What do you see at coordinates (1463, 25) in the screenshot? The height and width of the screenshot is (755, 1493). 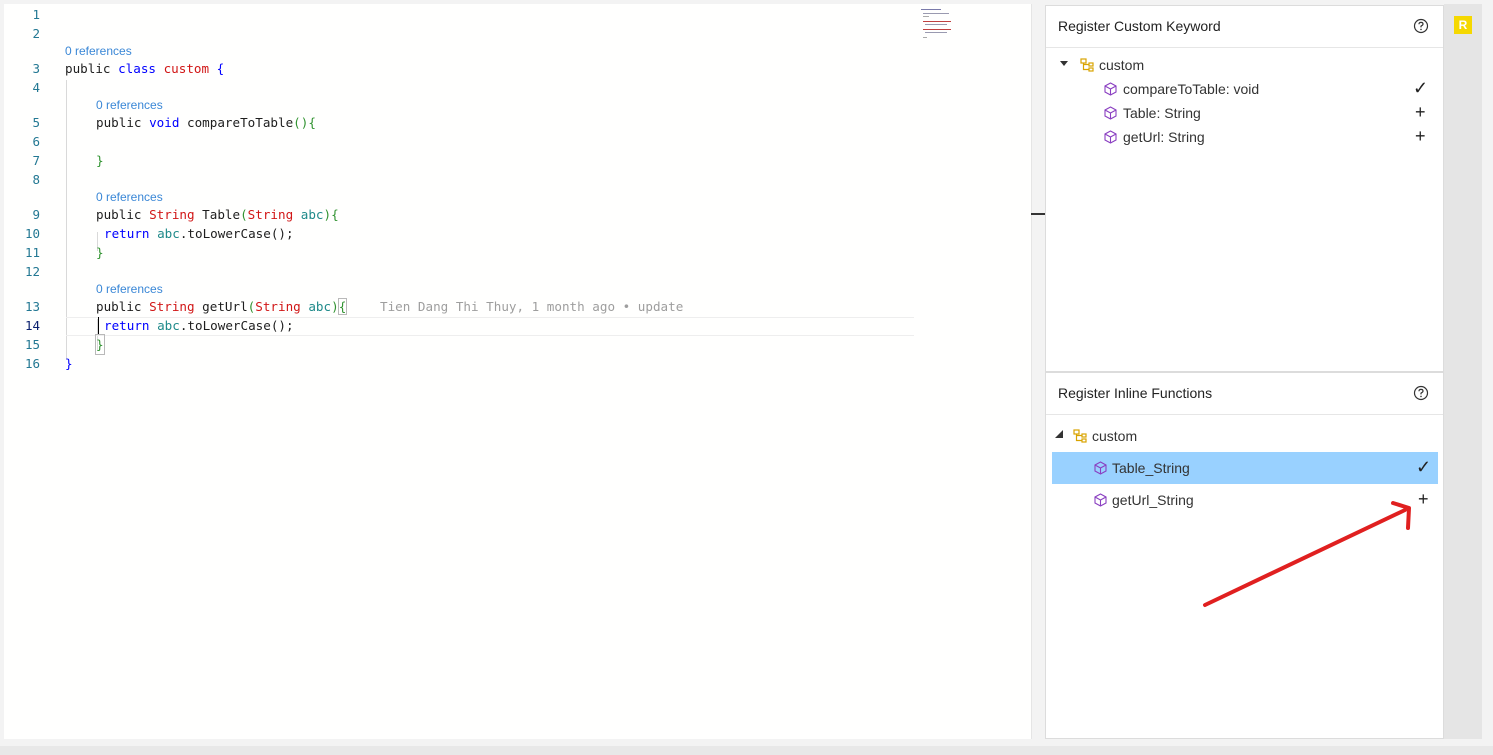 I see `extension-badge-icon: R` at bounding box center [1463, 25].